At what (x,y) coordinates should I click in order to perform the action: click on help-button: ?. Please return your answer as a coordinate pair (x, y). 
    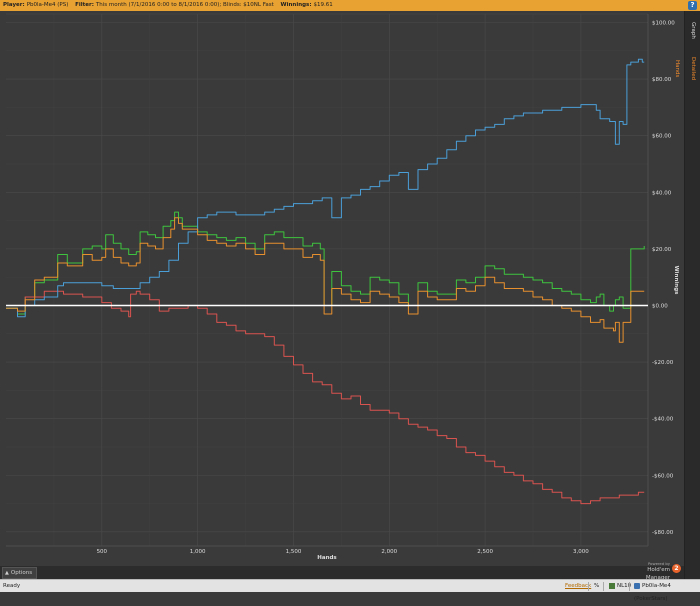
    Looking at the image, I should click on (692, 5).